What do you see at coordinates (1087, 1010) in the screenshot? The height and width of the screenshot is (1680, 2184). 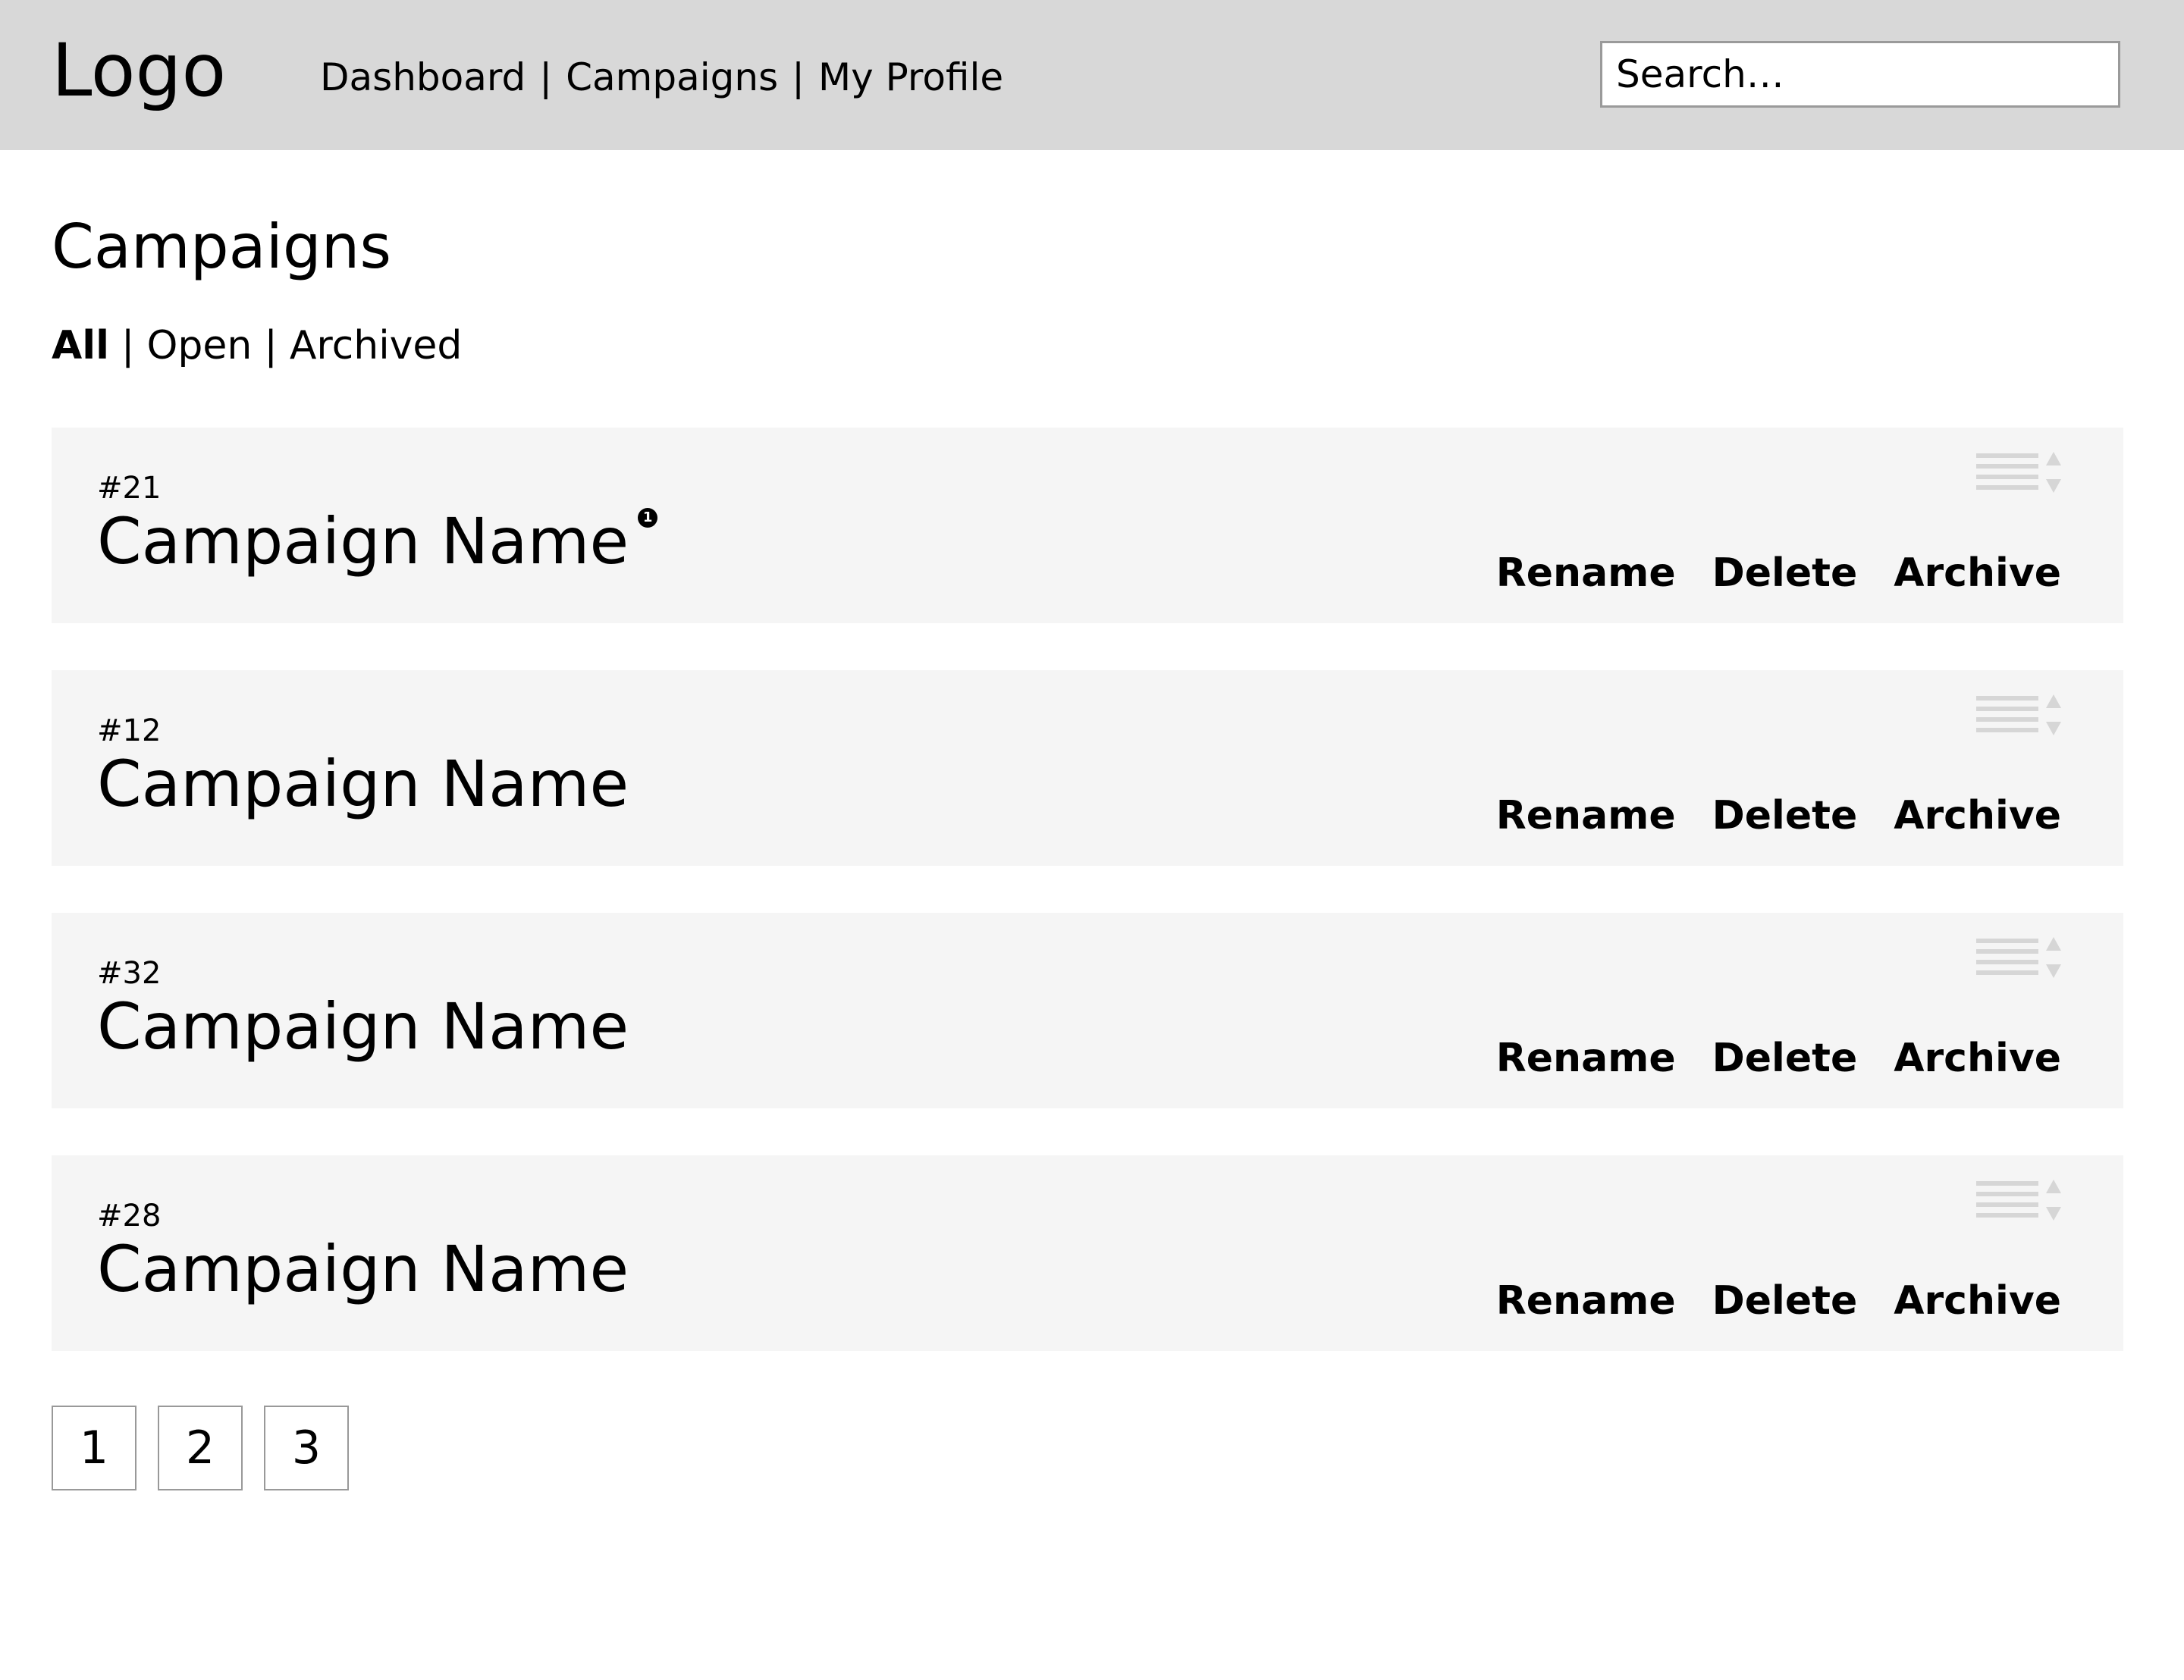 I see `campaign-card: #32 Campaign Name Rename Delete Archive` at bounding box center [1087, 1010].